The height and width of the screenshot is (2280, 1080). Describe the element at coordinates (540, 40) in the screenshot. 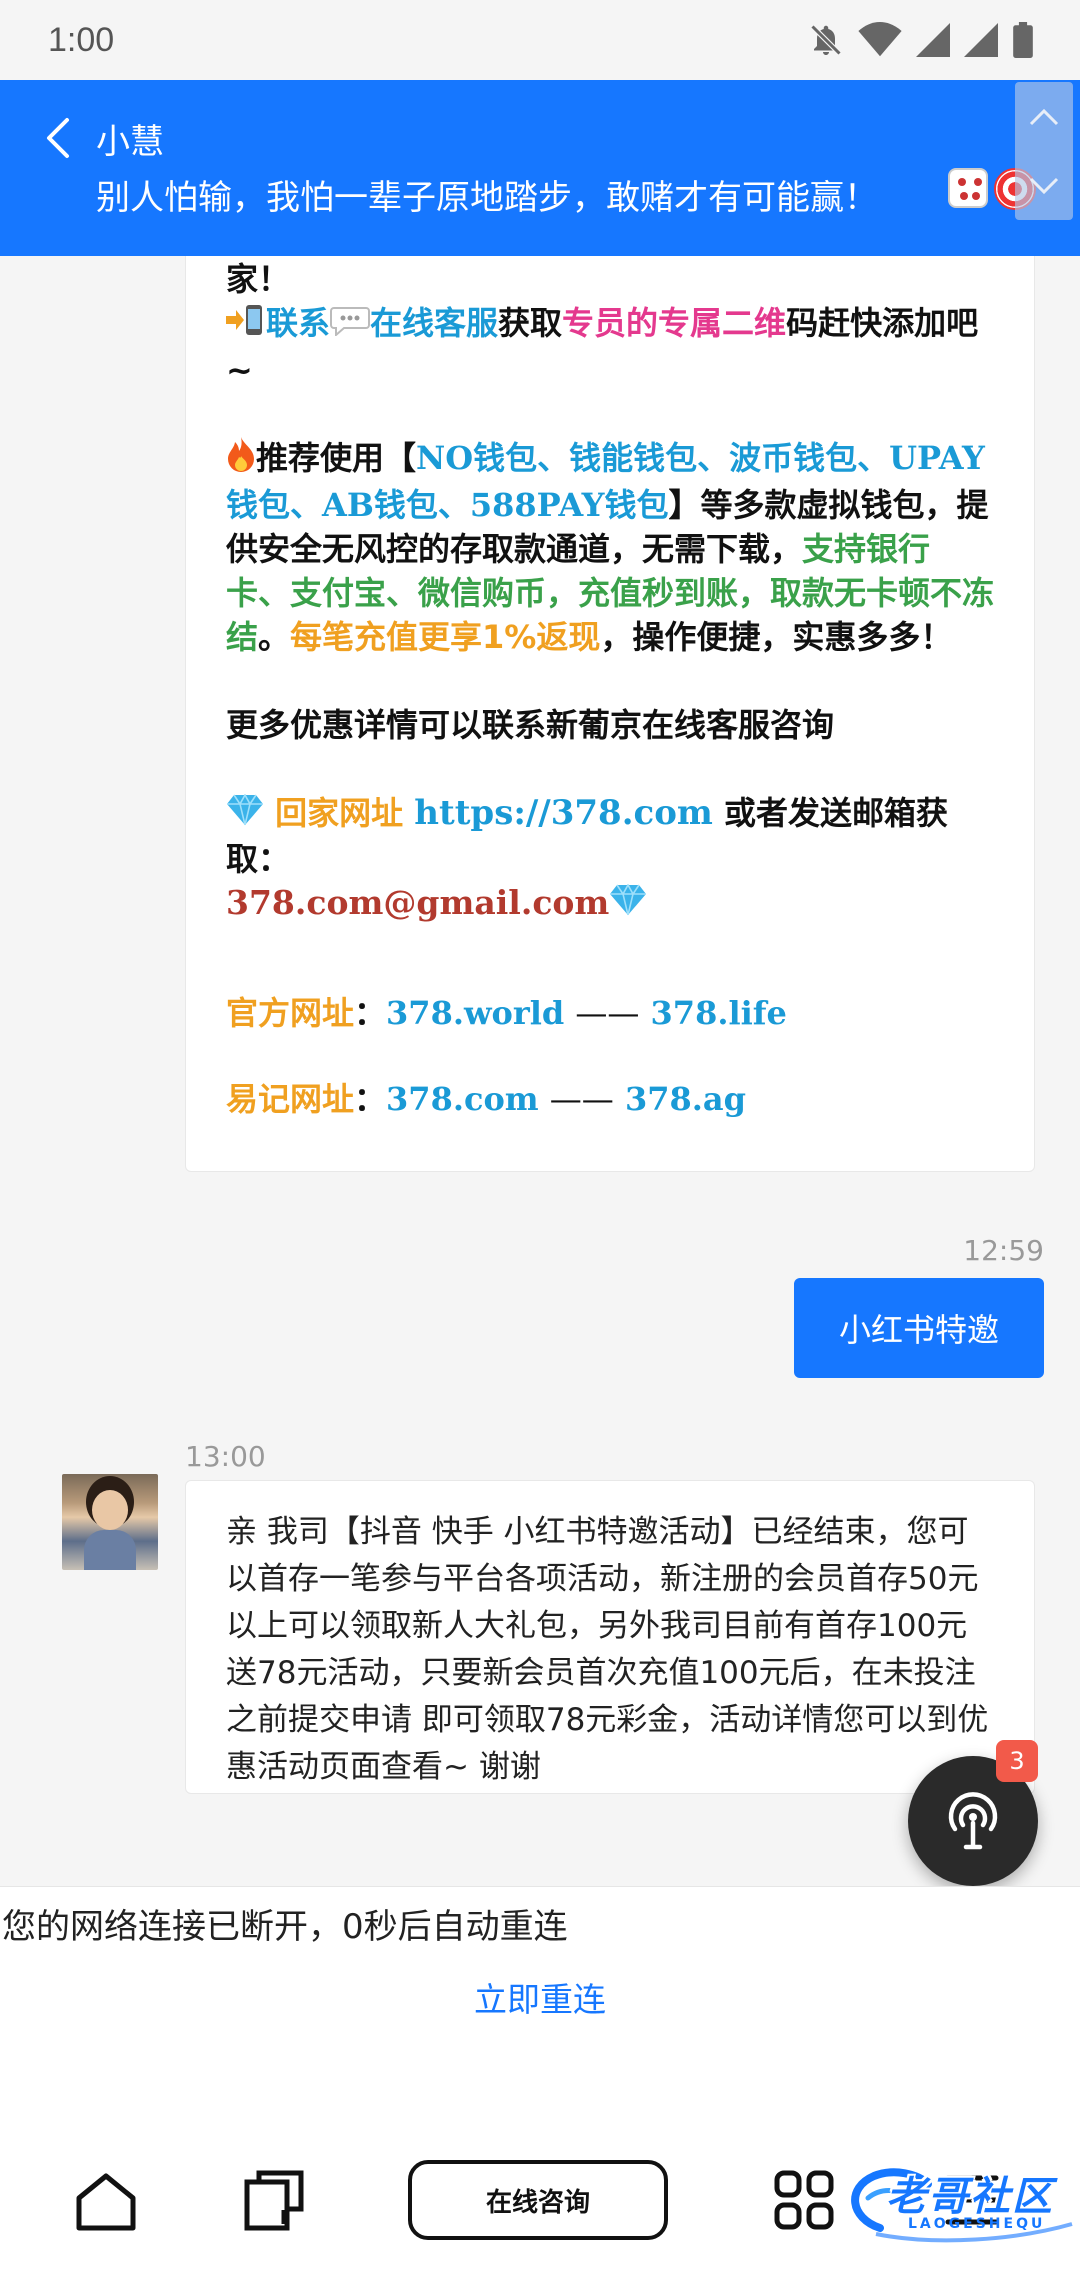

I see `status-bar: 1:00` at that location.